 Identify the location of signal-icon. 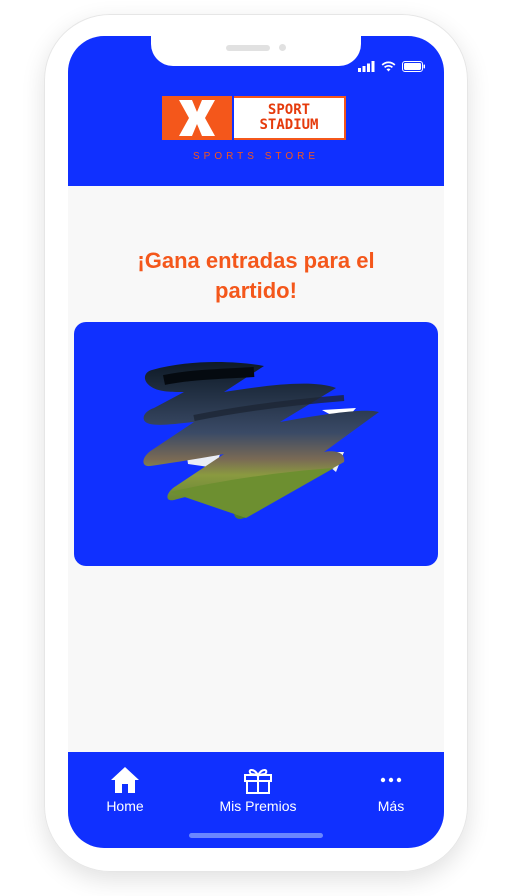
(366, 66).